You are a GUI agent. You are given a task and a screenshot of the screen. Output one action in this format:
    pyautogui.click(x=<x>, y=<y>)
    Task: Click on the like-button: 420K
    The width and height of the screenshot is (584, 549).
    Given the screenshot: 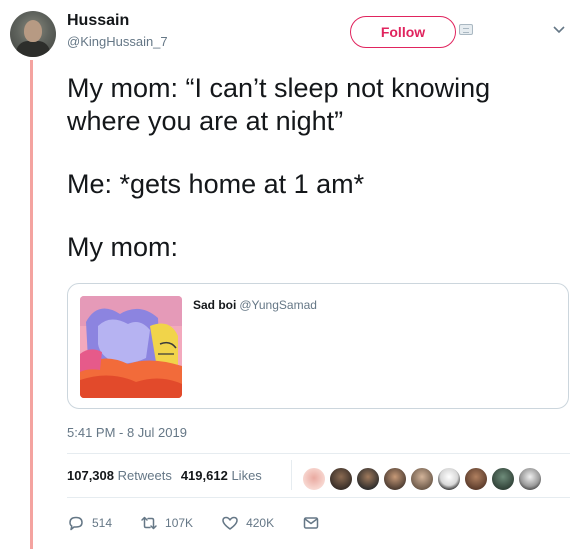 What is the action you would take?
    pyautogui.click(x=247, y=523)
    